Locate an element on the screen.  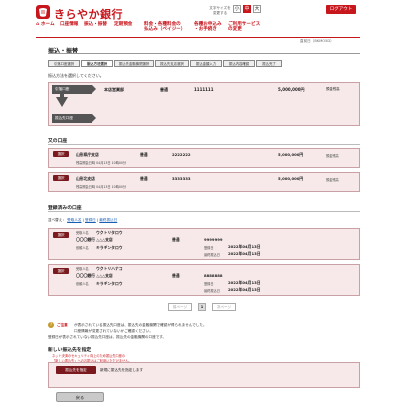
step-4: 振込先支店選択 is located at coordinates (172, 63).